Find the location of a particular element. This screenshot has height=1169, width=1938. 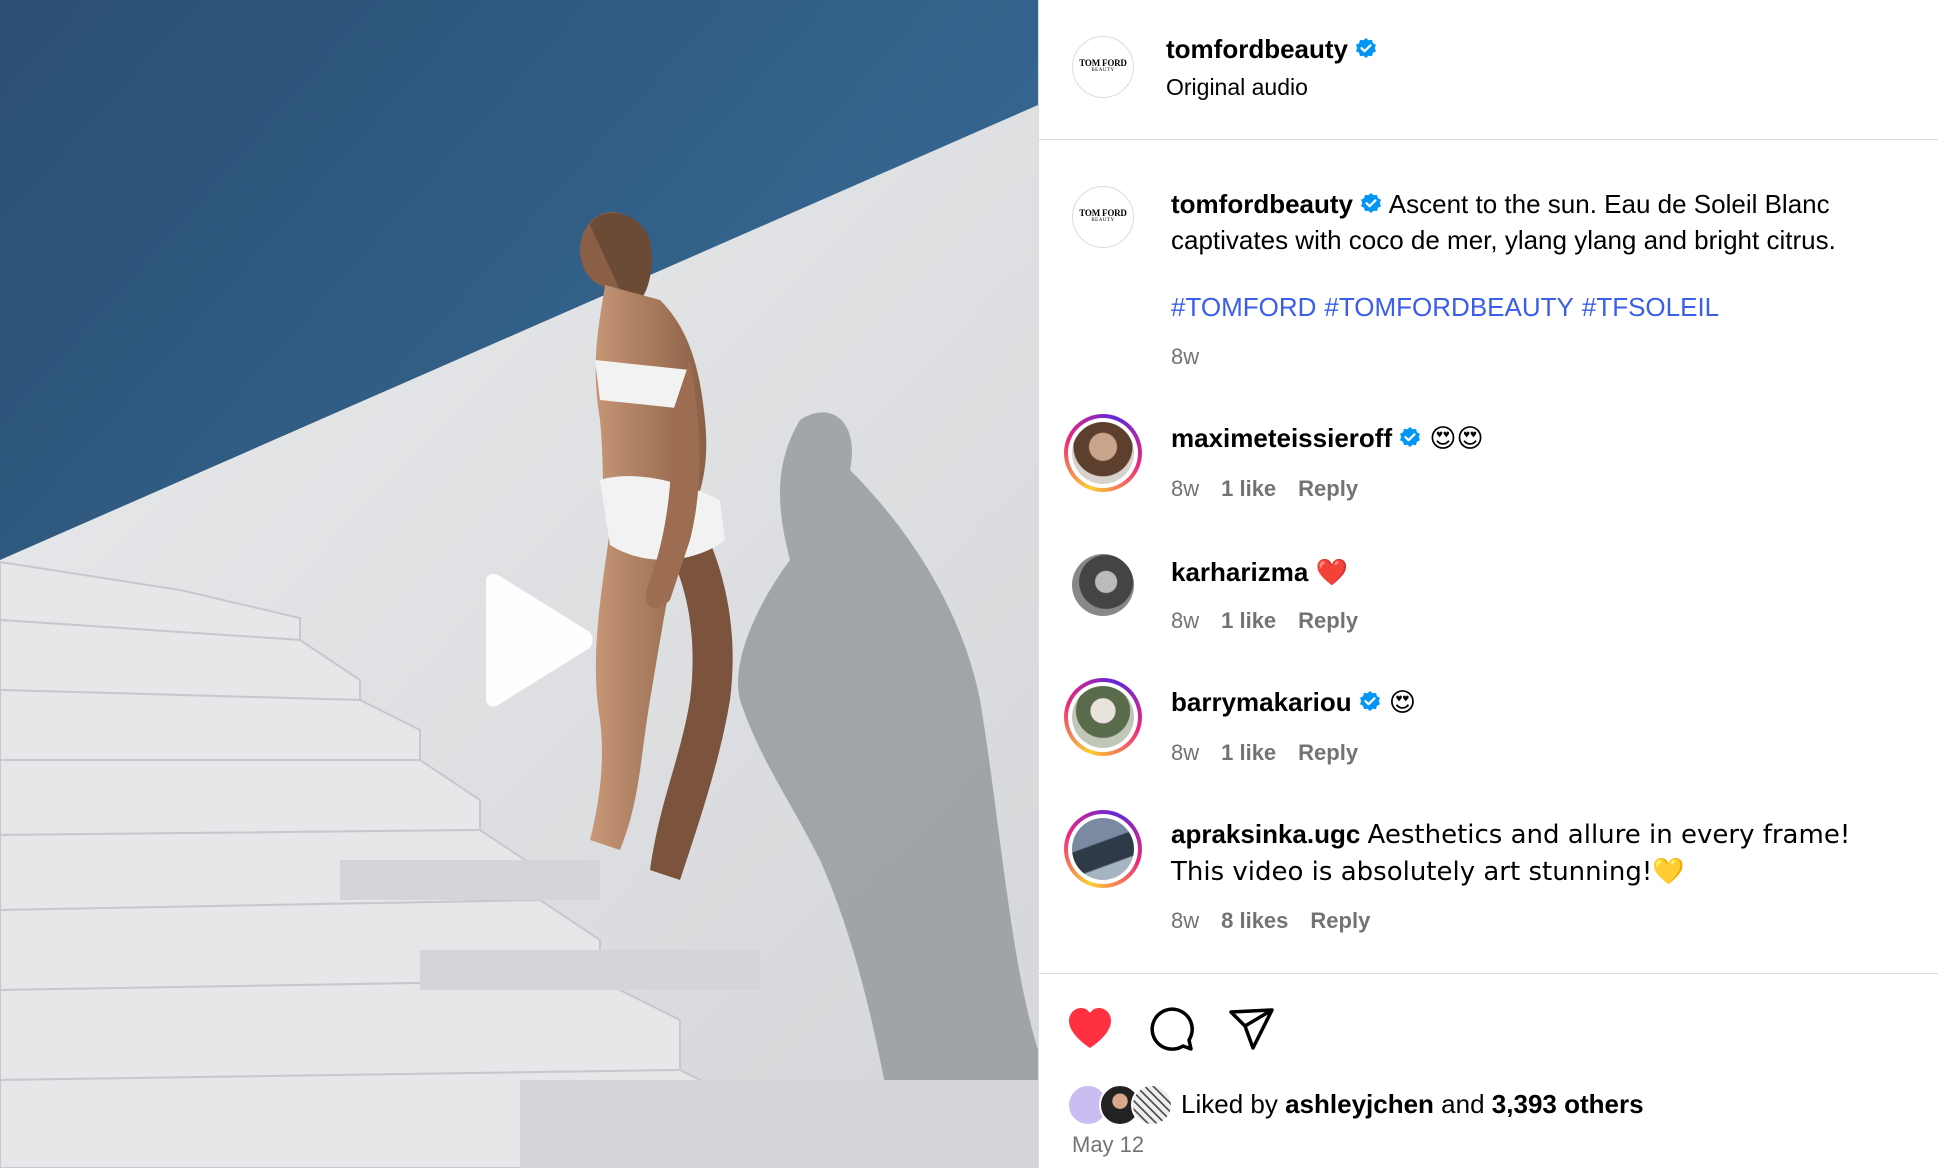

comment-body: karharizma ❤️ is located at coordinates (1541, 572).